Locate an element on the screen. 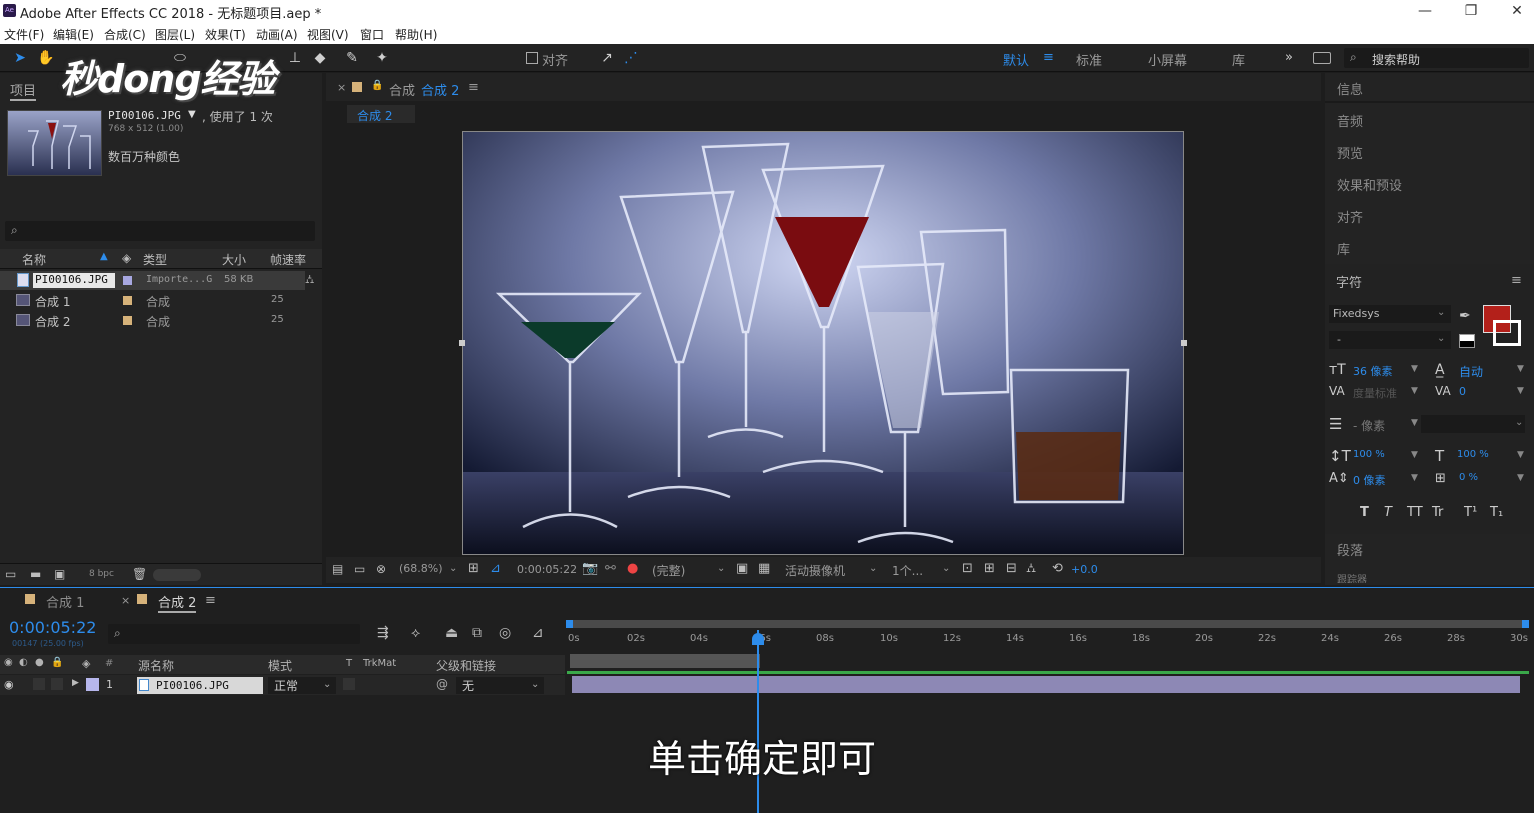 This screenshot has width=1534, height=813. leading-value: 自动 is located at coordinates (1471, 371).